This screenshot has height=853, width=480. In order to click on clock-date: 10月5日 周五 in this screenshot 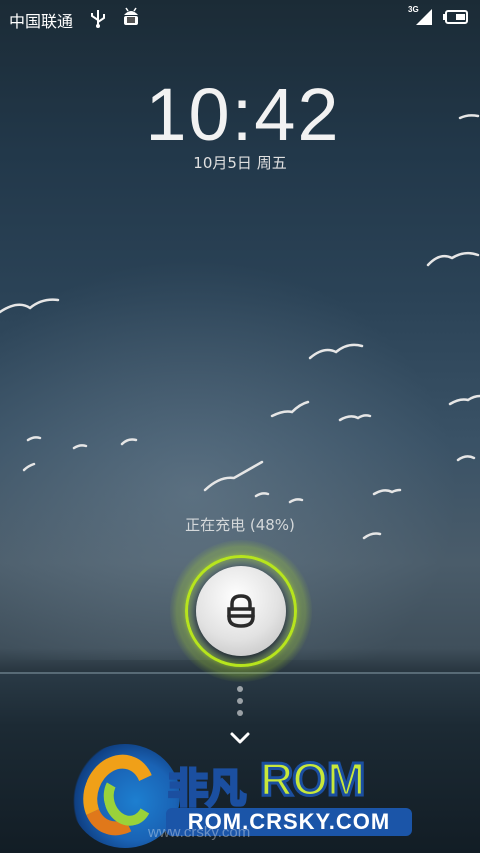, I will do `click(240, 163)`.